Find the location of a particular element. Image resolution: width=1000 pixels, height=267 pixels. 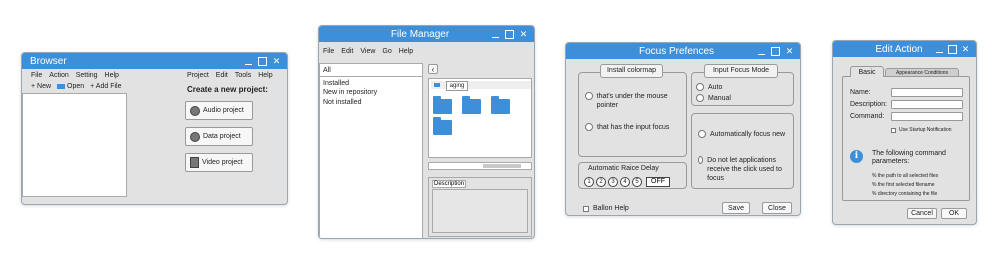

ok-button: OK is located at coordinates (954, 213).